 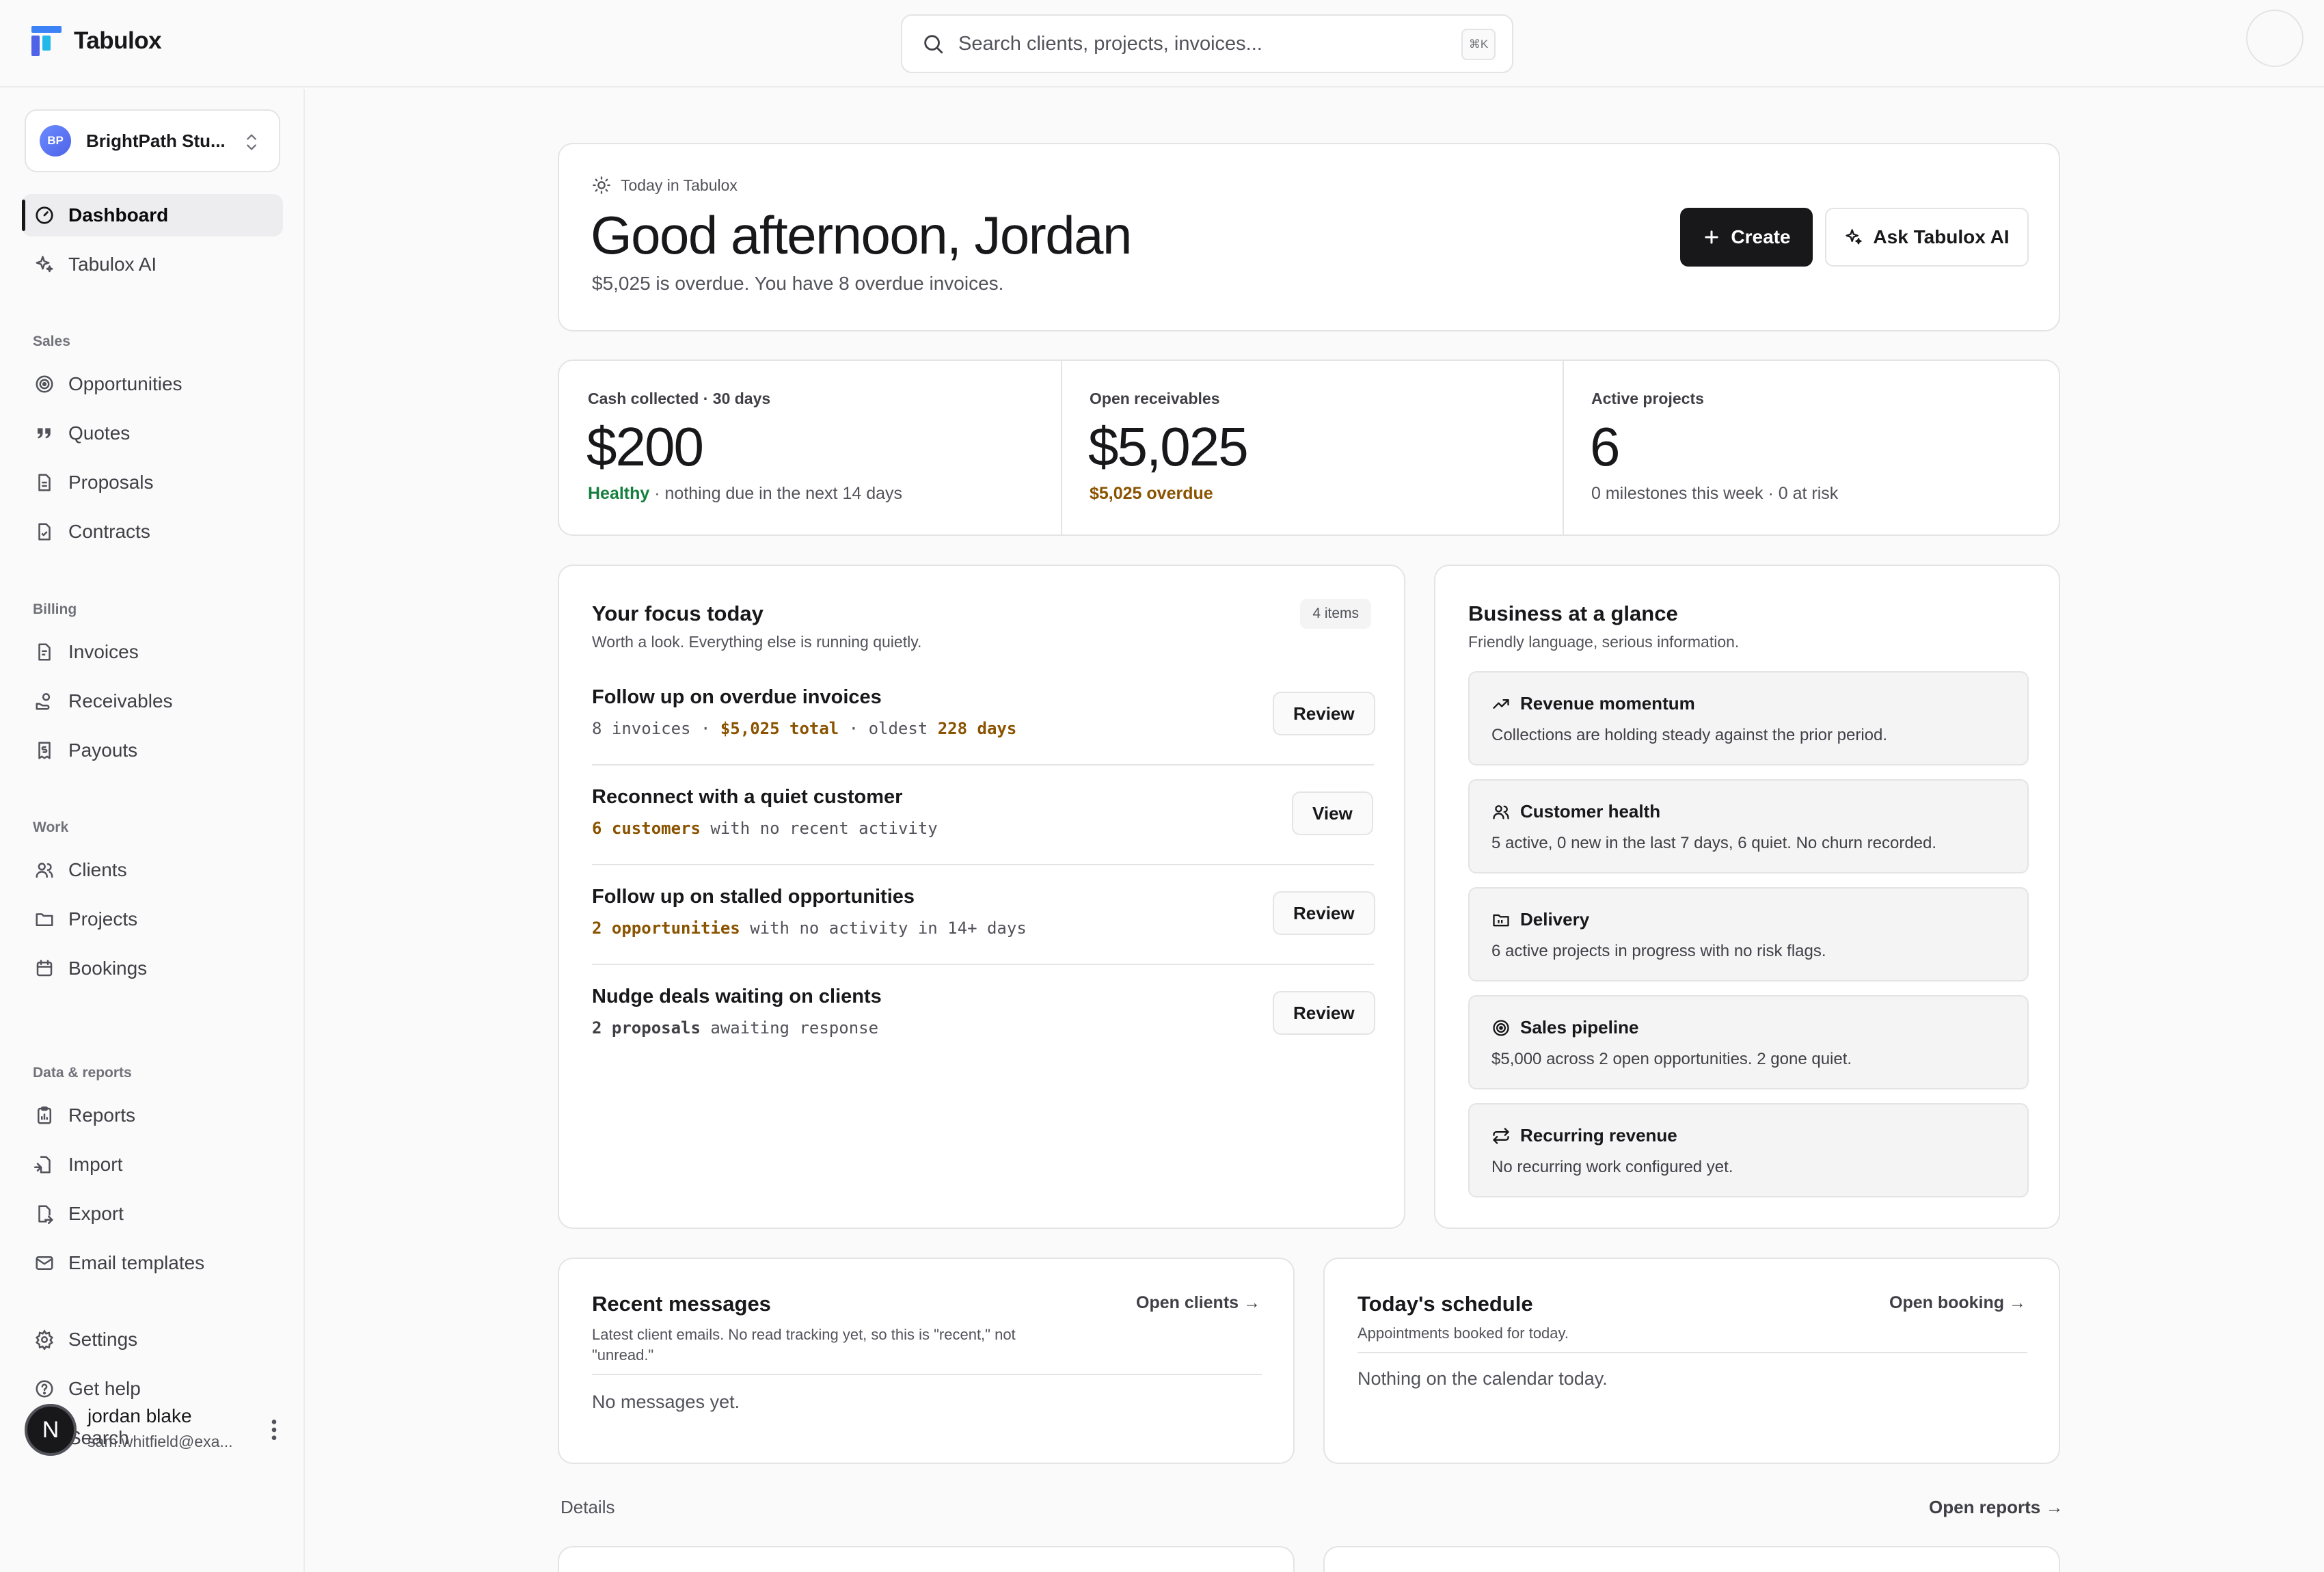 What do you see at coordinates (136, 1262) in the screenshot?
I see `sidebar-item-label: Email templates` at bounding box center [136, 1262].